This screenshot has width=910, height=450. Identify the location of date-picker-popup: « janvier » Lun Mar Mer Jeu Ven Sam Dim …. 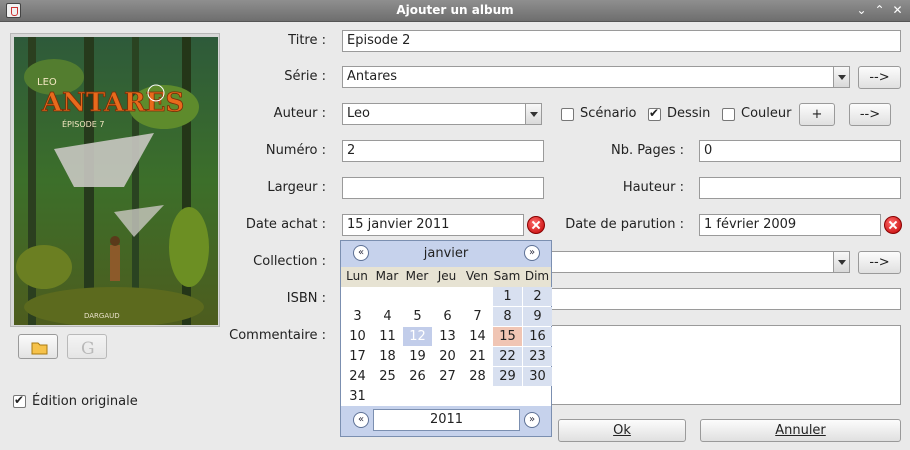
(446, 338).